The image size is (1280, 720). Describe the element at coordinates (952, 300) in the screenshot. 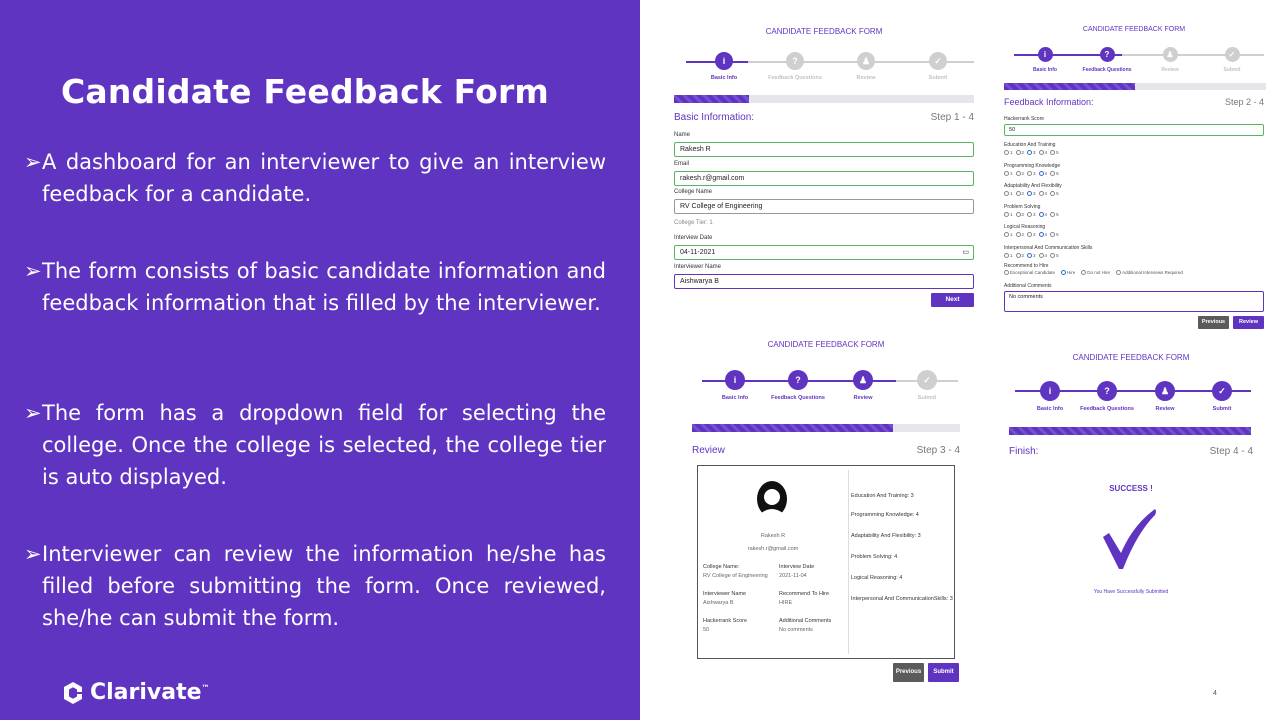

I see `next-button: Next` at that location.